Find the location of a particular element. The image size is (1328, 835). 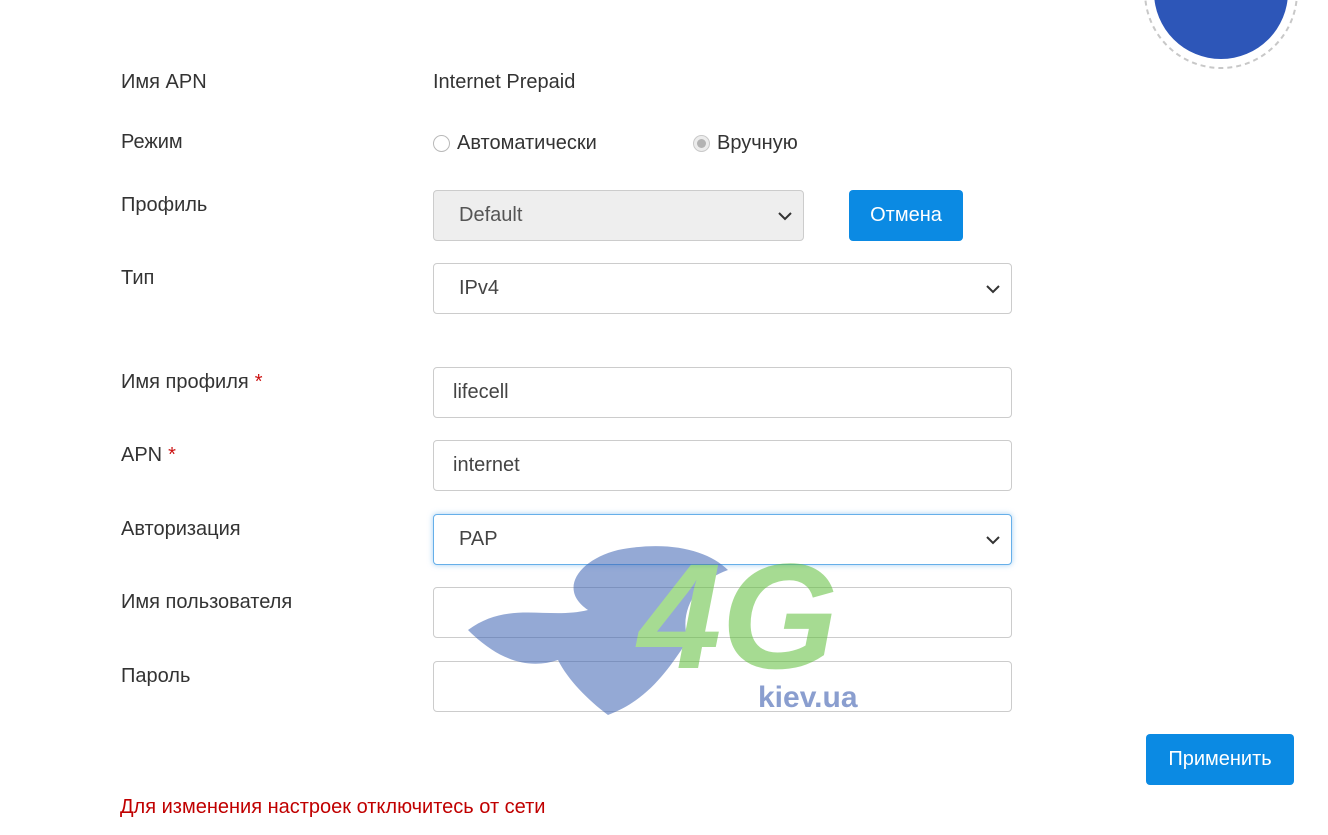

mode-manual-radio: Вручную is located at coordinates (745, 143).